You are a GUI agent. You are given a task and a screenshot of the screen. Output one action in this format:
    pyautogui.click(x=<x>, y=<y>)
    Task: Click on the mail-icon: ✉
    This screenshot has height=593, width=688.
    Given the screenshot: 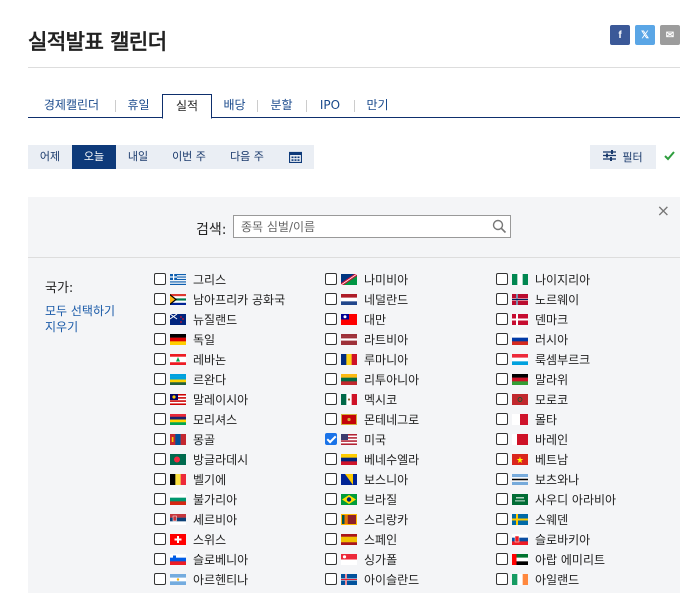 What is the action you would take?
    pyautogui.click(x=670, y=35)
    